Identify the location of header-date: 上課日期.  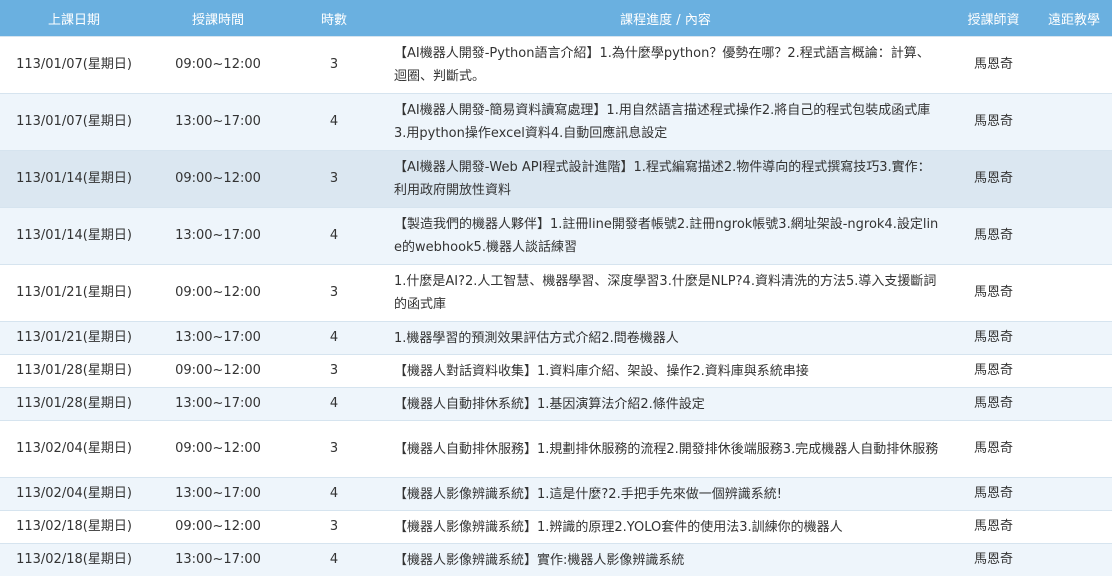
(74, 18).